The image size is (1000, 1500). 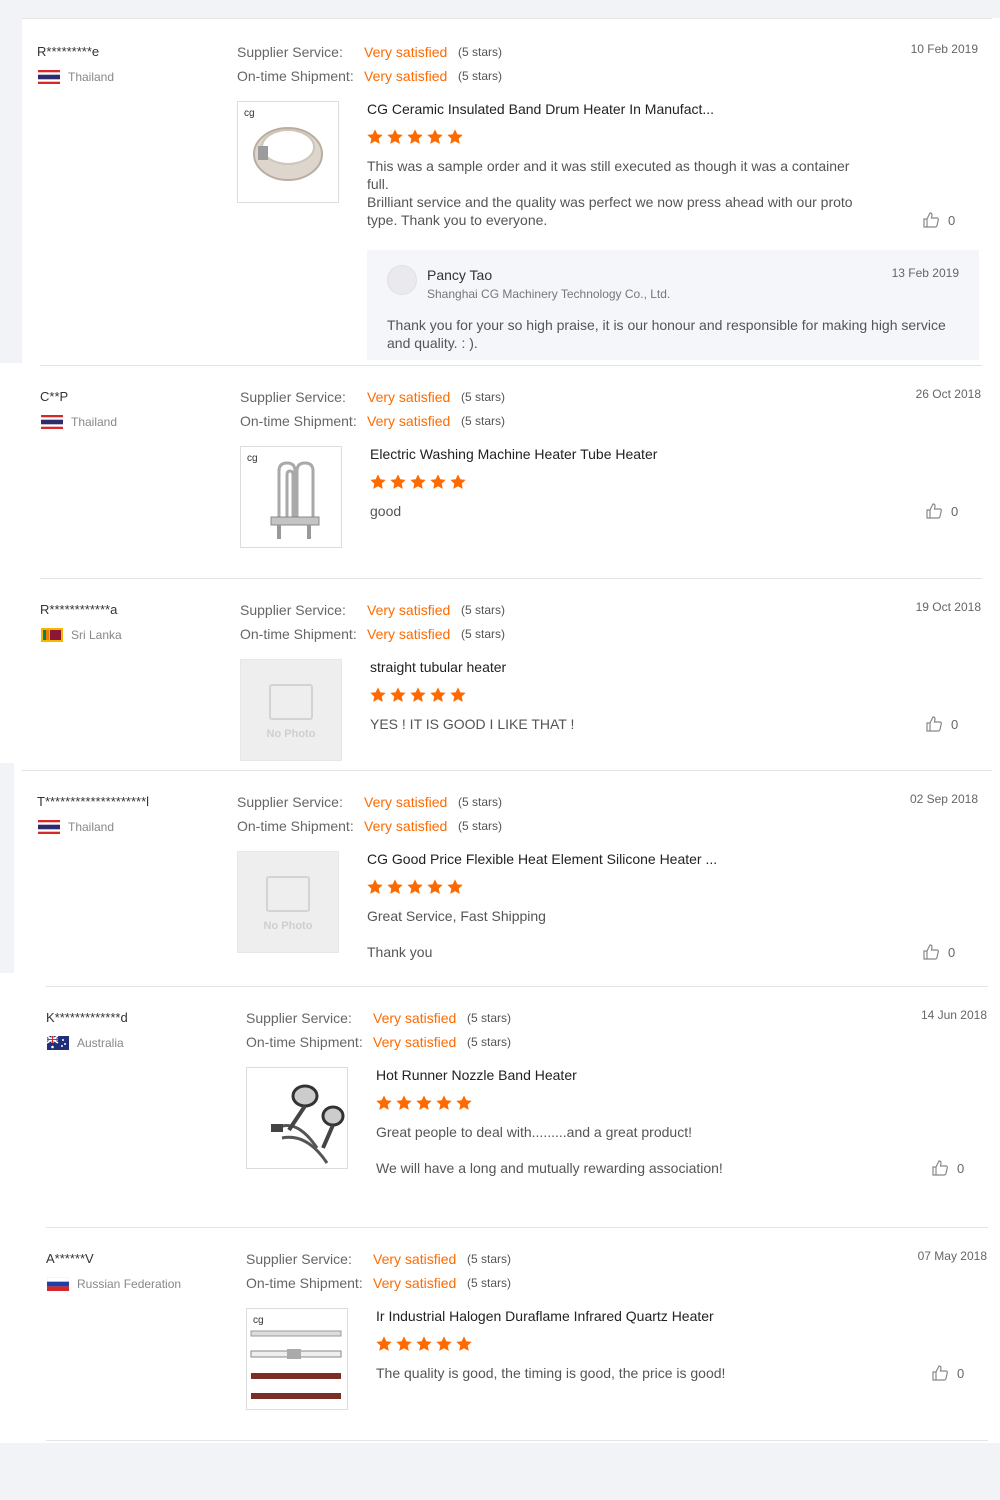 What do you see at coordinates (68, 51) in the screenshot?
I see `reviewer-name: R*********e` at bounding box center [68, 51].